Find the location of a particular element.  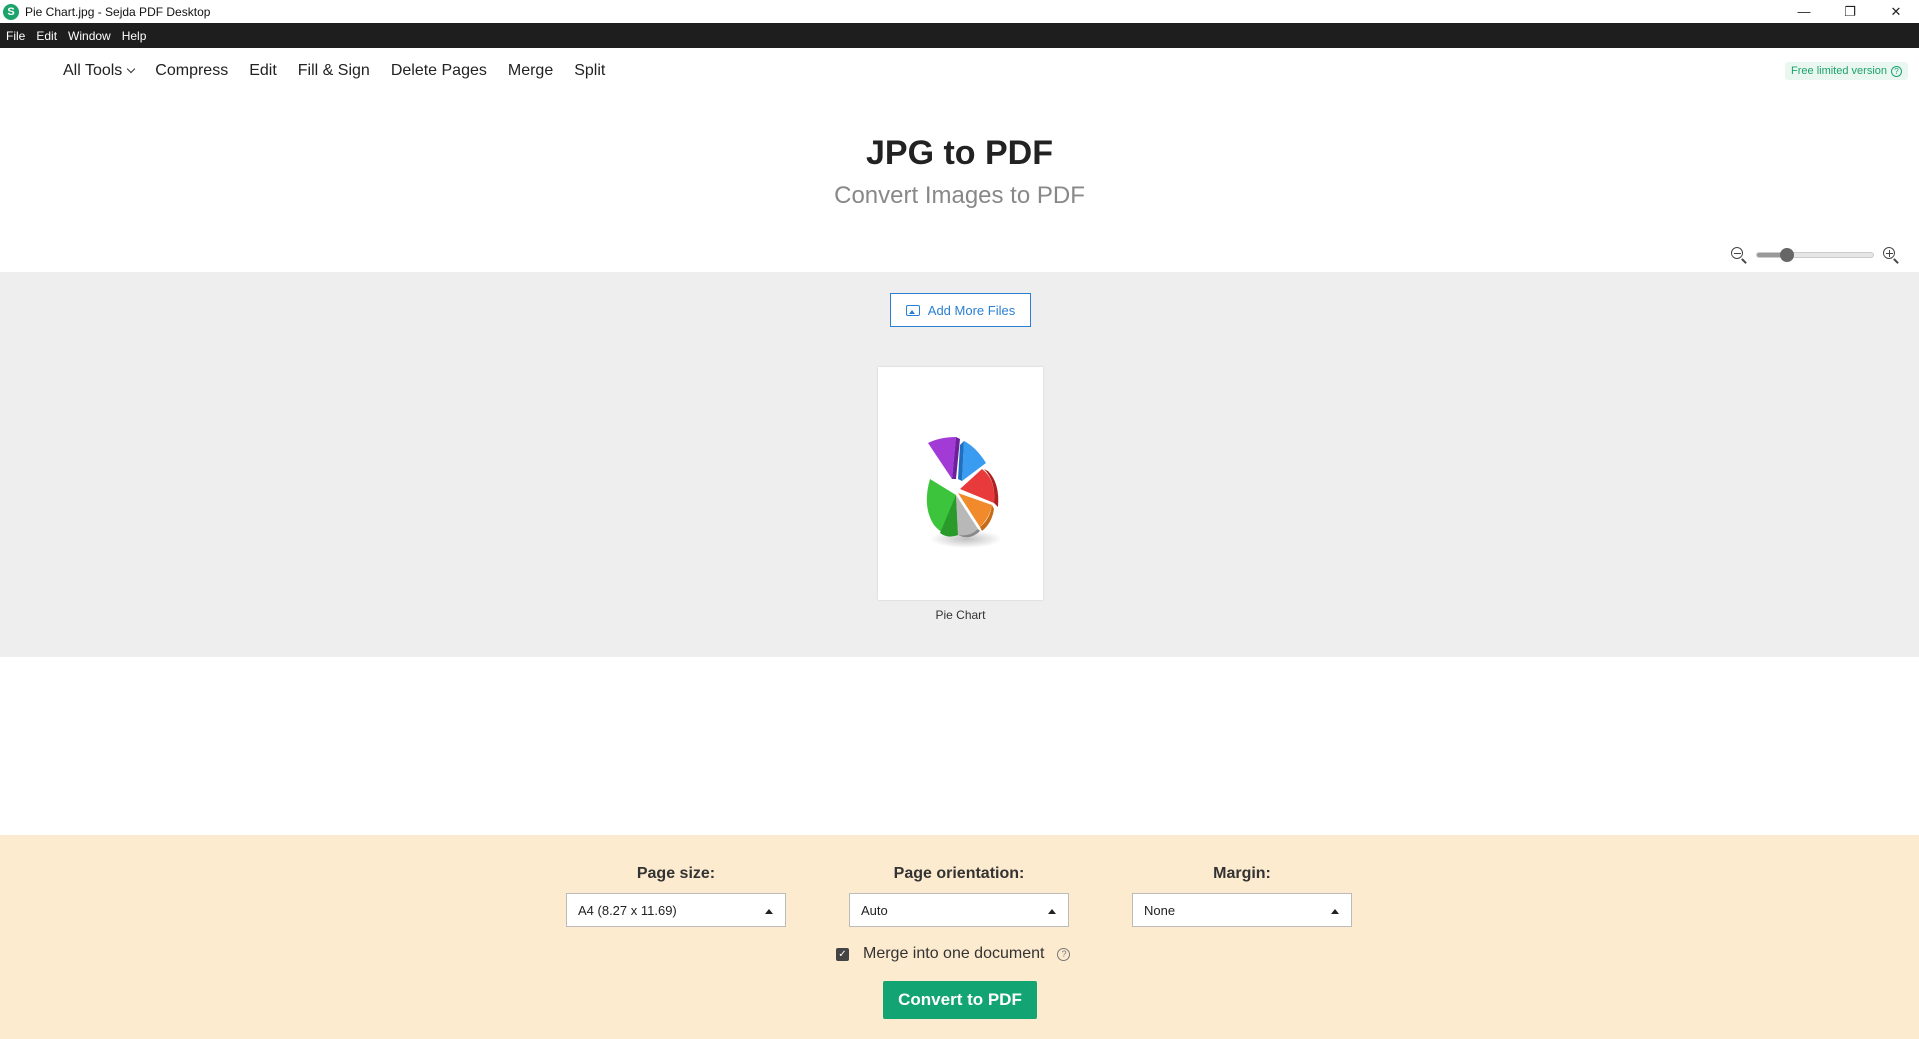

add-more-files-button: Add More Files is located at coordinates (960, 310).